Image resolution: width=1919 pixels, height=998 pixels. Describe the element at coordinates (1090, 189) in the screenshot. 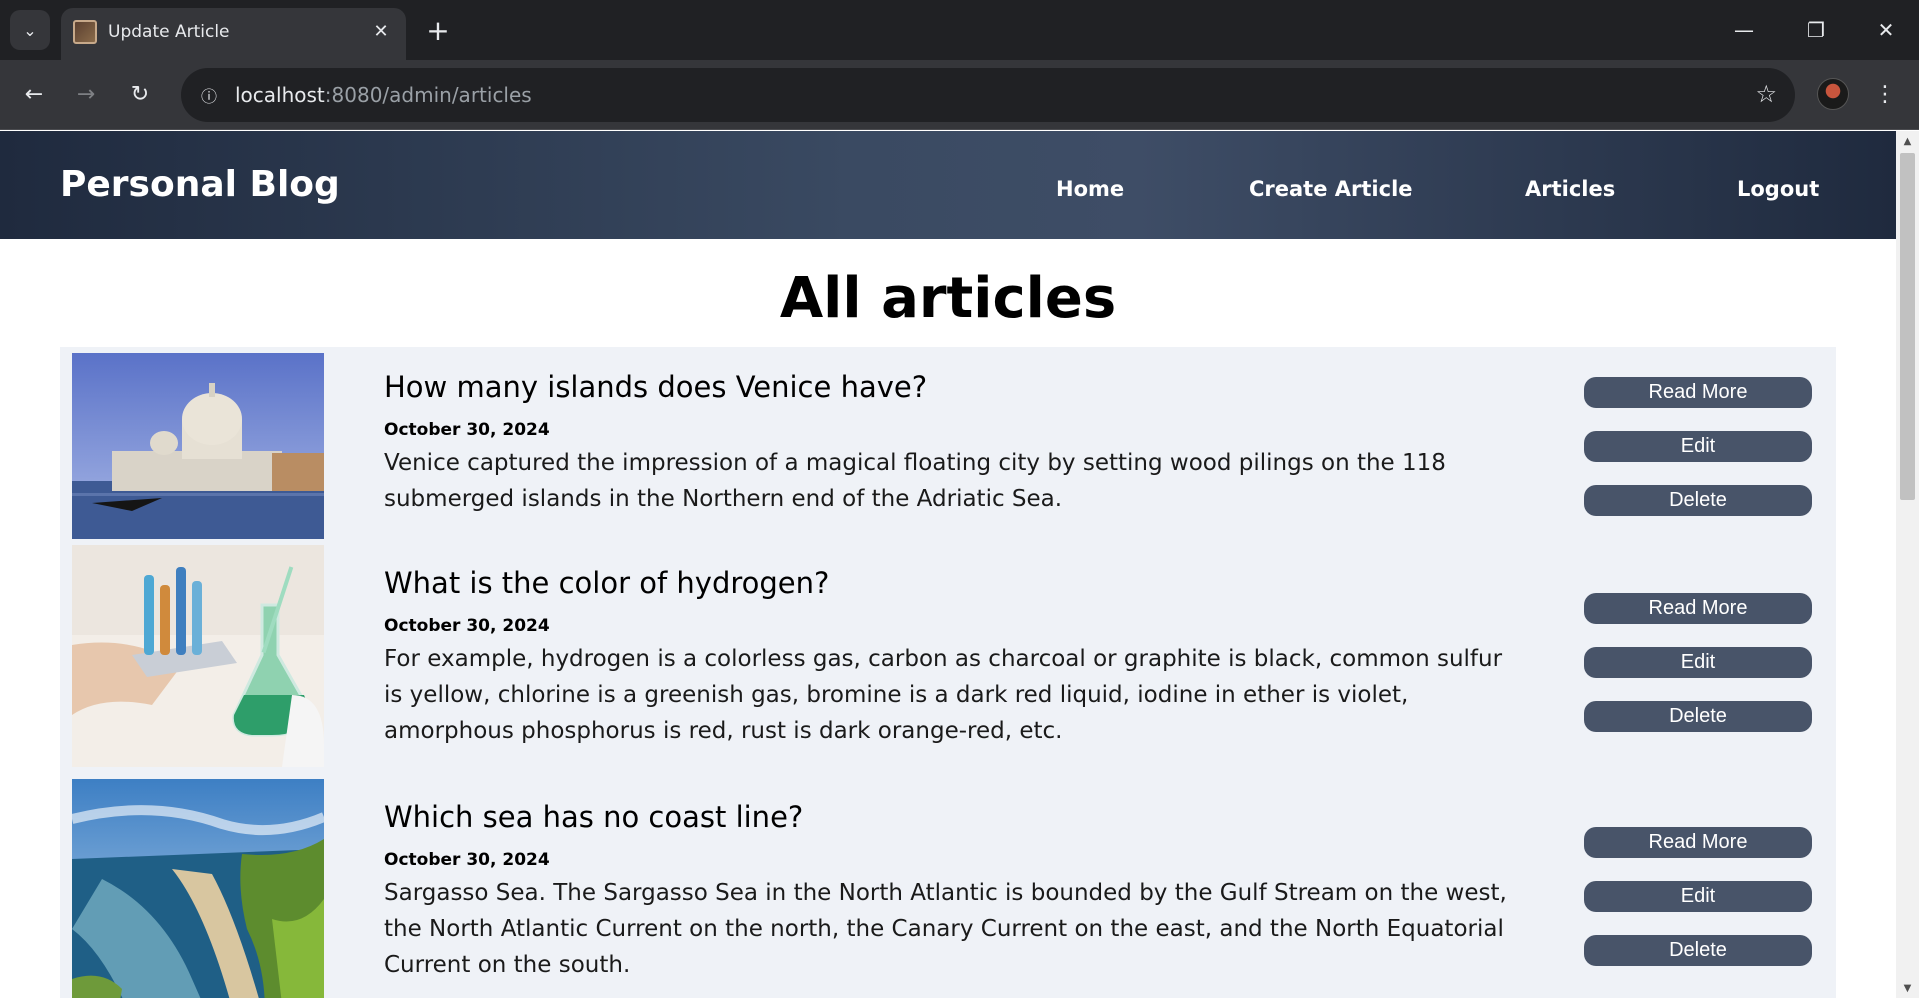

I see `nav-home: Home` at that location.